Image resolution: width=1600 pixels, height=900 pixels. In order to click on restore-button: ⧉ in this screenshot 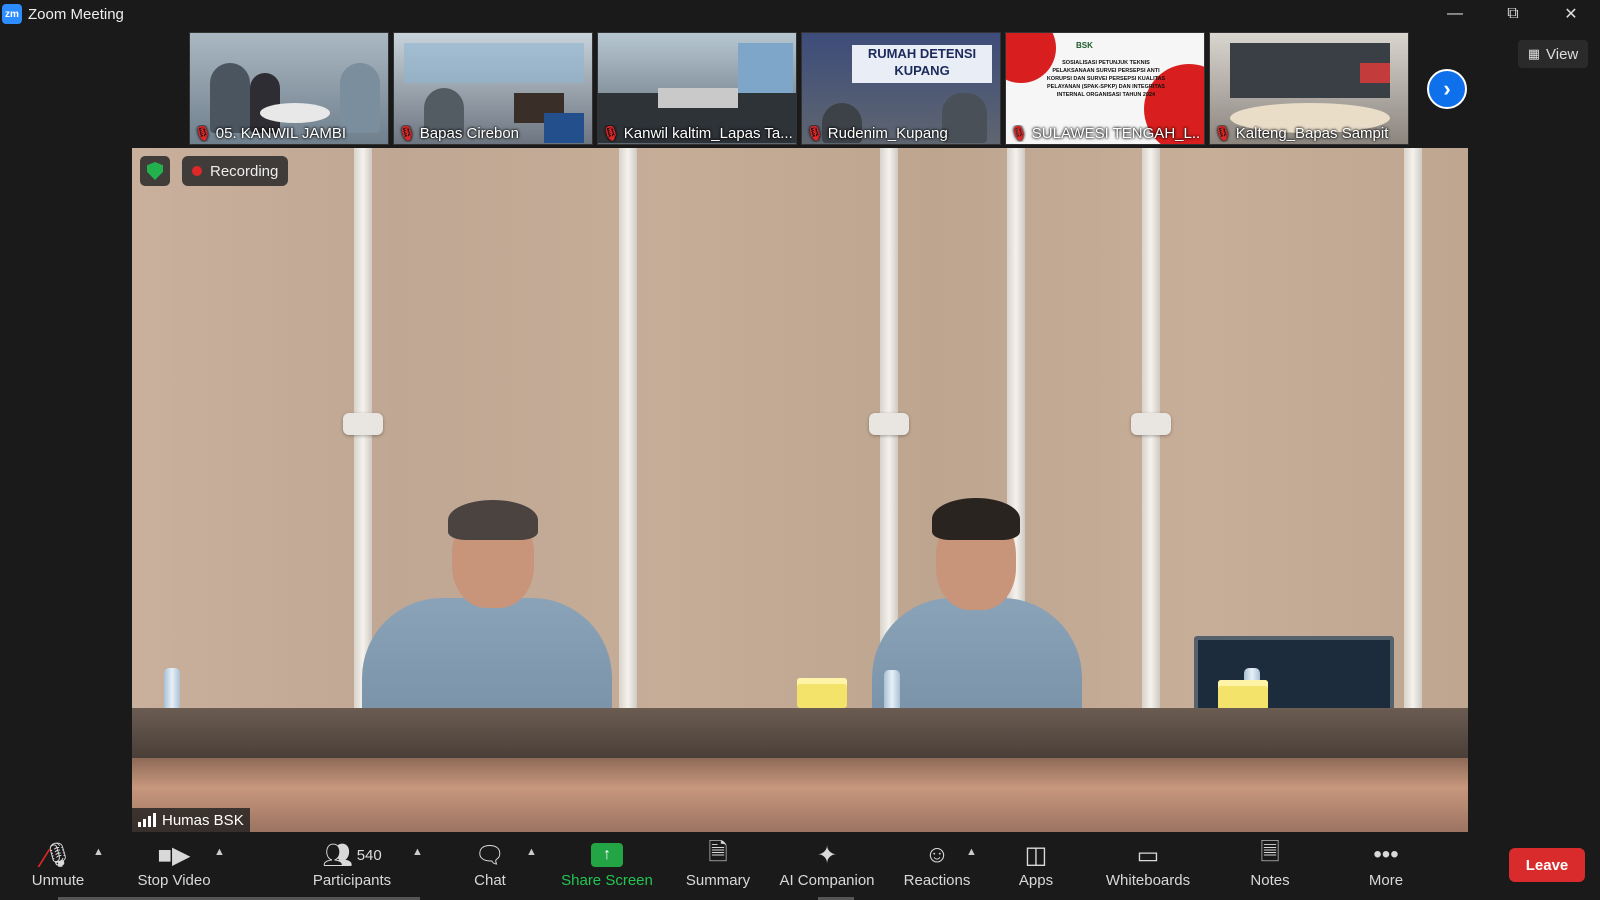, I will do `click(1513, 14)`.